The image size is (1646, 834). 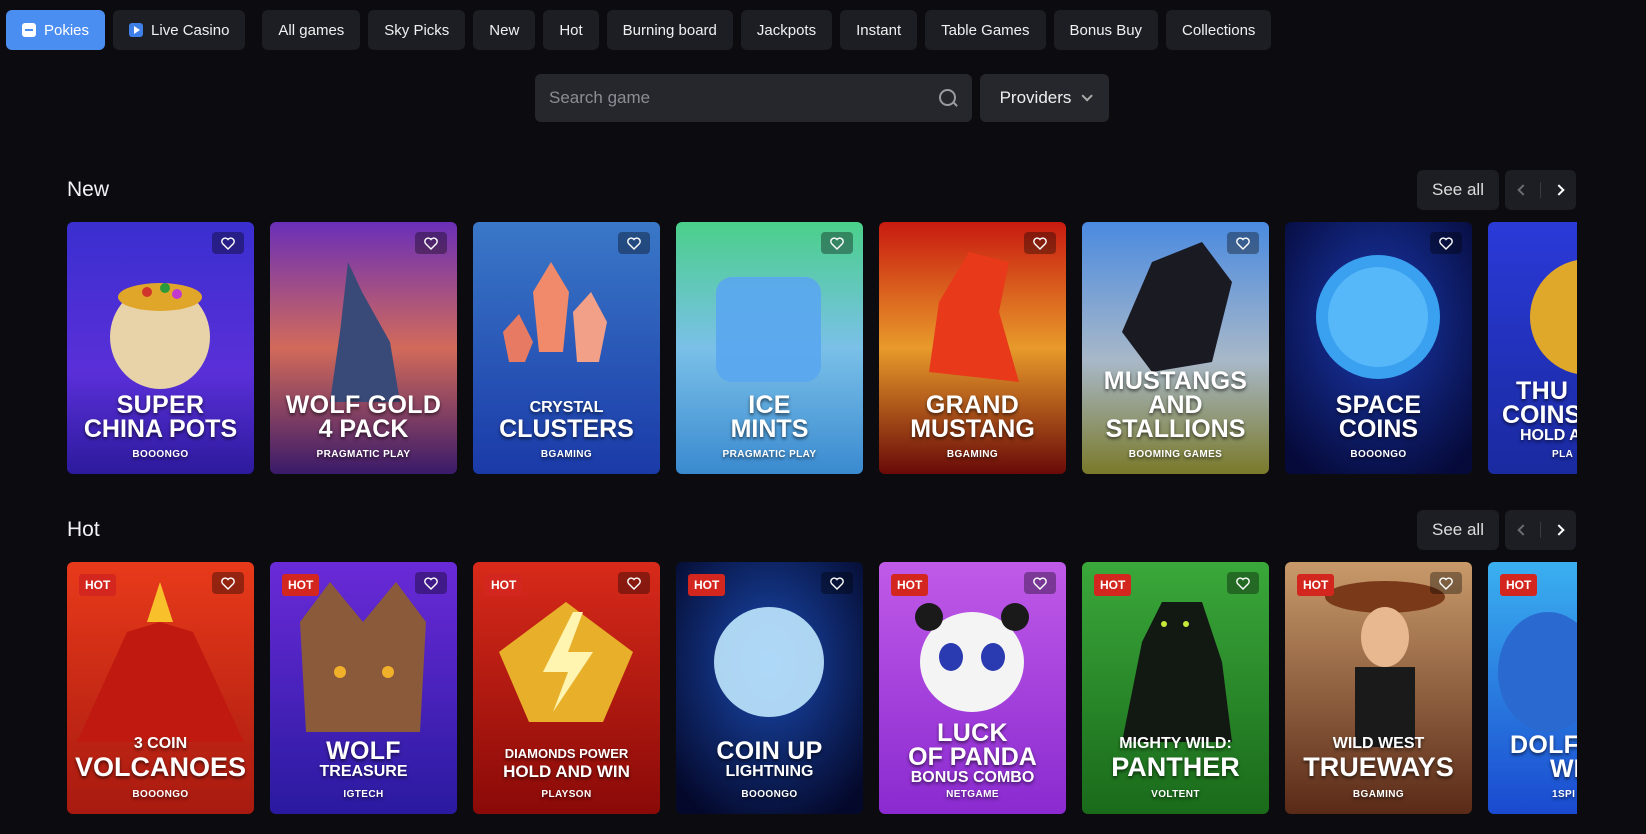 What do you see at coordinates (1548, 435) in the screenshot?
I see `game-title-line-3: HOLD A` at bounding box center [1548, 435].